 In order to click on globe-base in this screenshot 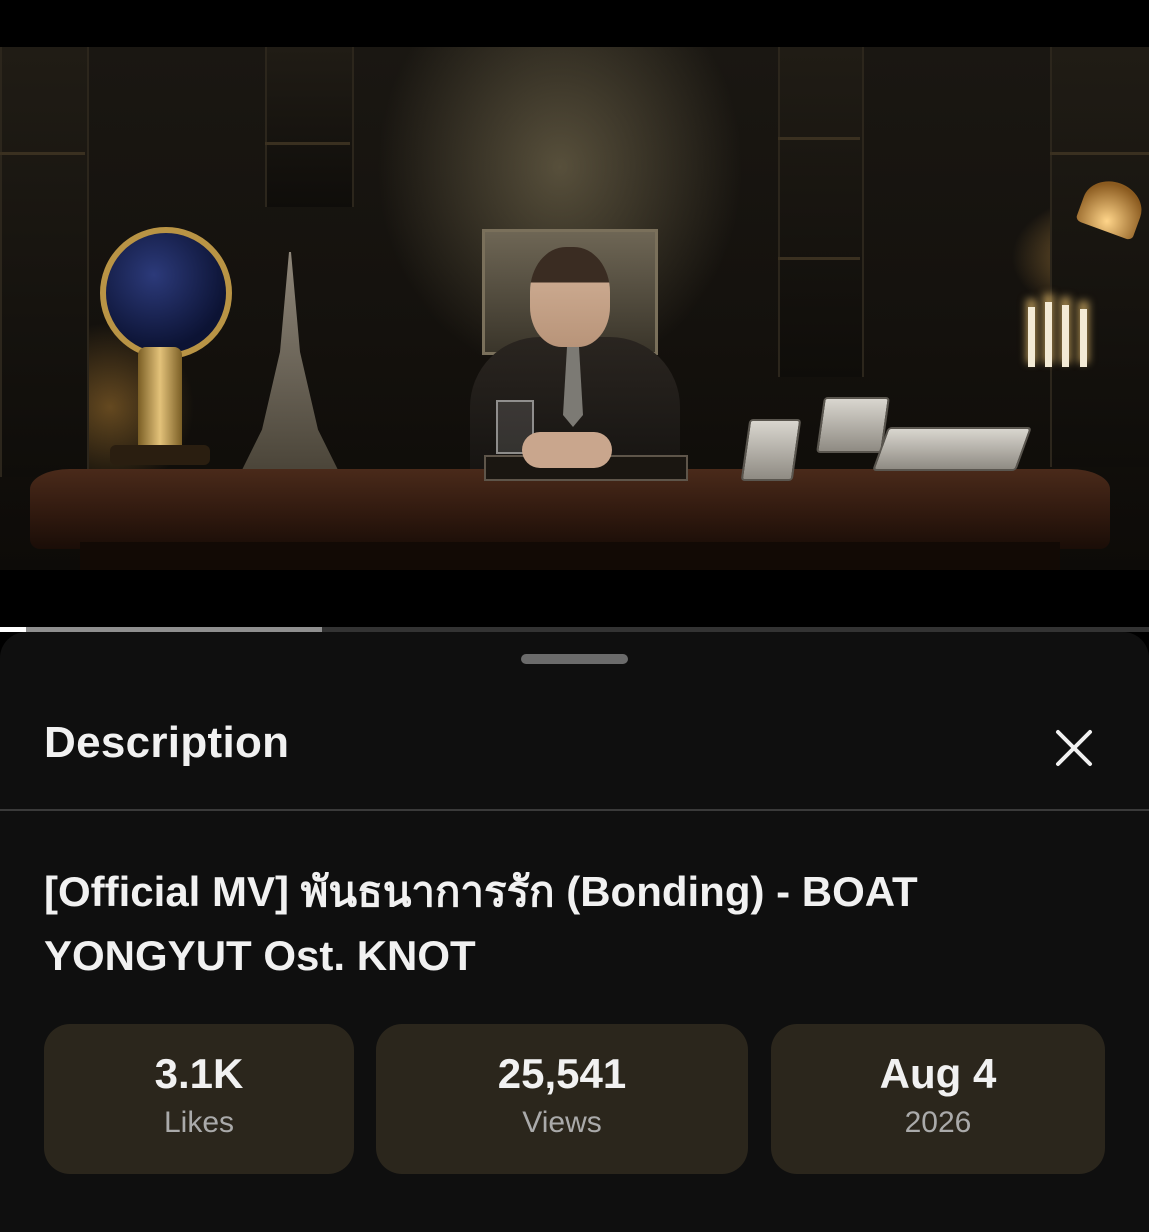, I will do `click(160, 455)`.